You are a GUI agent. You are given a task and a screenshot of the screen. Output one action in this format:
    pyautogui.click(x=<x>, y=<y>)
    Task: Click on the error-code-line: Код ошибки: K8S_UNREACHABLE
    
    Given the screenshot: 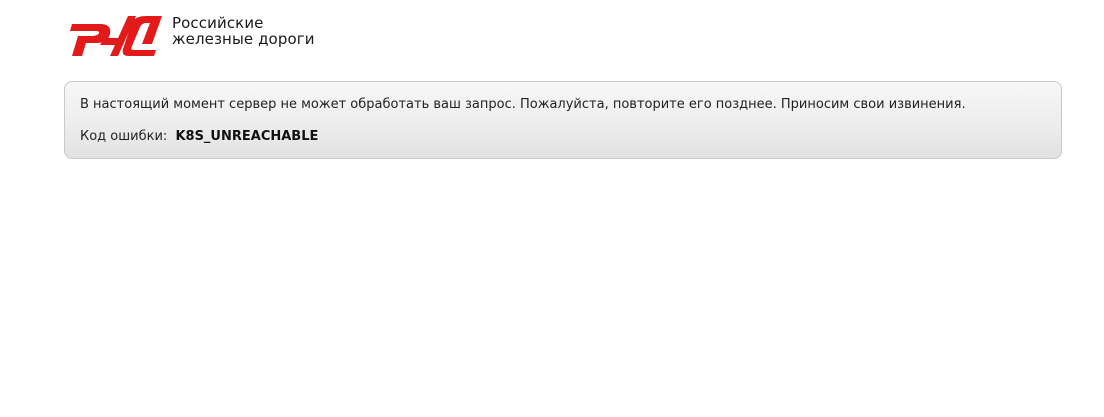 What is the action you would take?
    pyautogui.click(x=199, y=137)
    